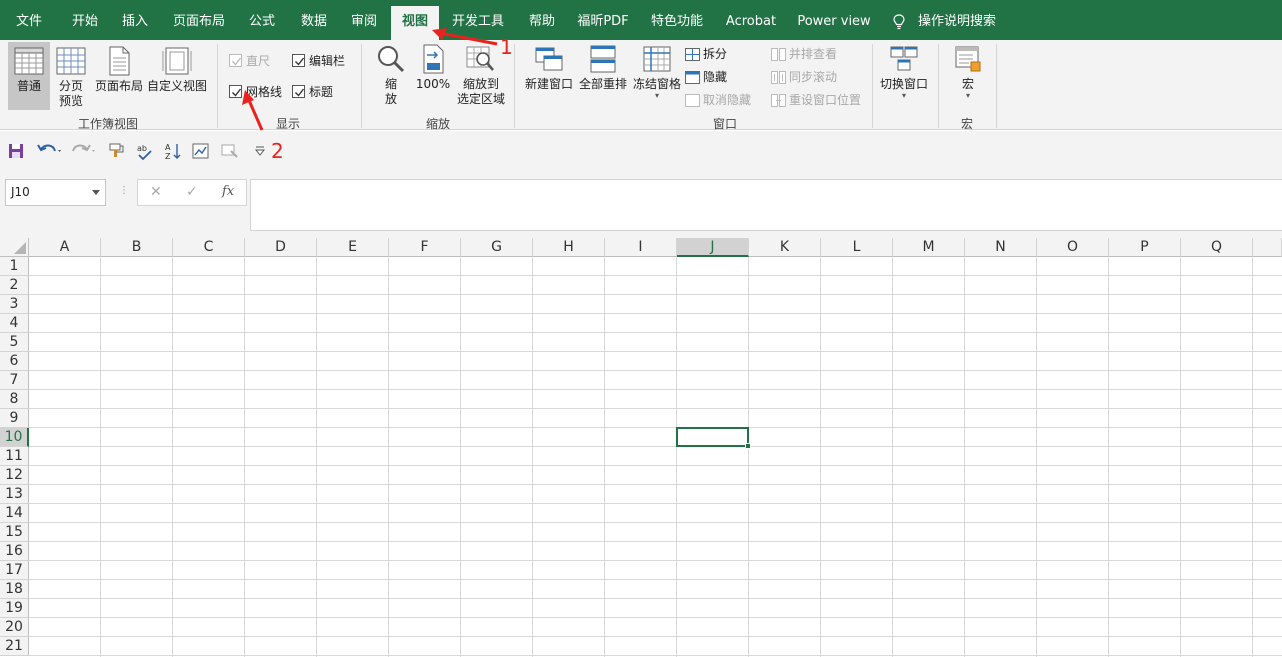 The image size is (1282, 657). I want to click on tab-review: 审阅, so click(364, 23).